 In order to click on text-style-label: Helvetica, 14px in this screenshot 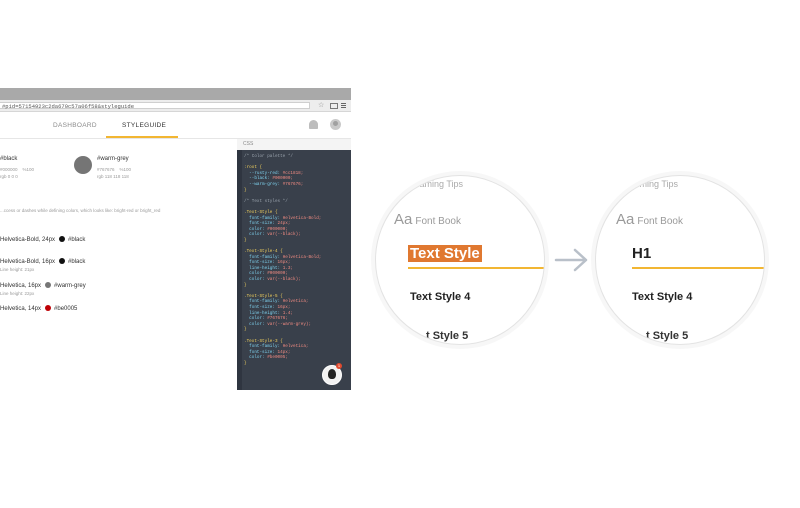, I will do `click(21, 309)`.